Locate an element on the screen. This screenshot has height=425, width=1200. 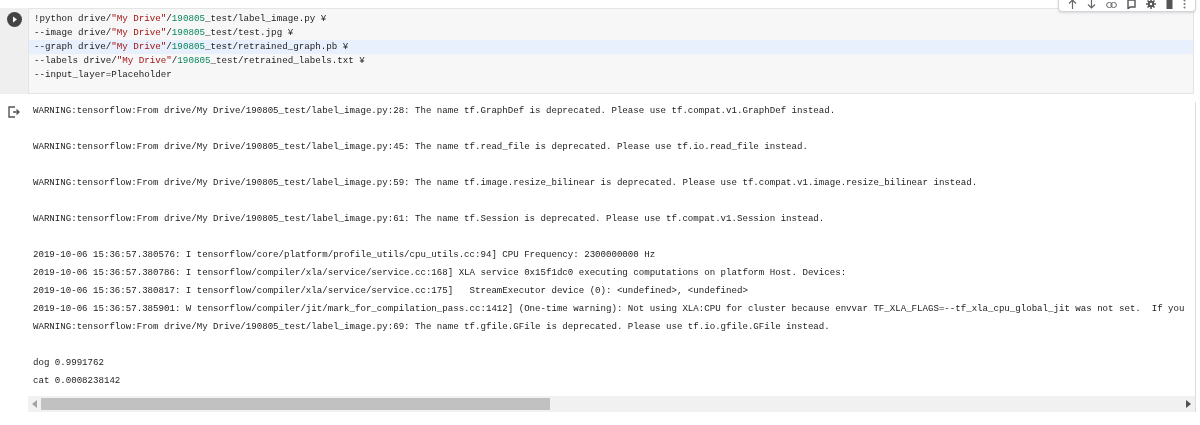
run-cell-button is located at coordinates (14, 19).